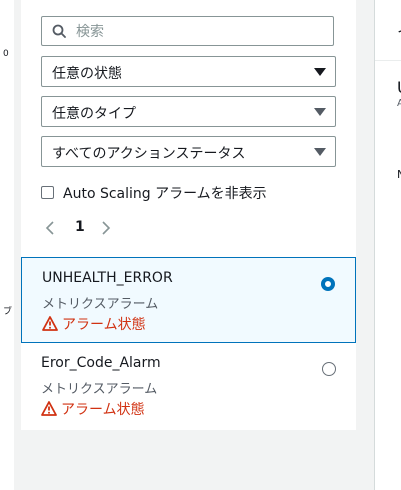  I want to click on detail-header-divider, so click(388, 60).